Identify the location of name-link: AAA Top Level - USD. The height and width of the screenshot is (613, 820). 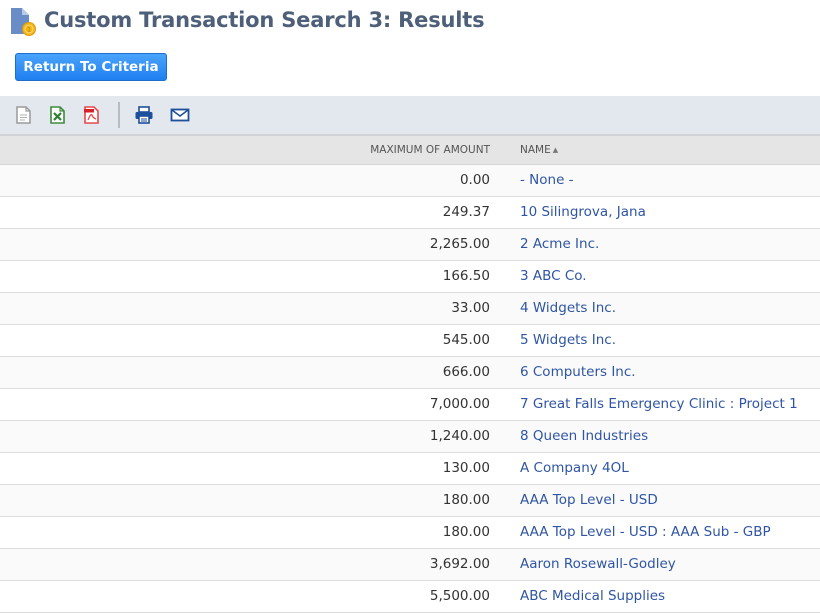
(589, 500).